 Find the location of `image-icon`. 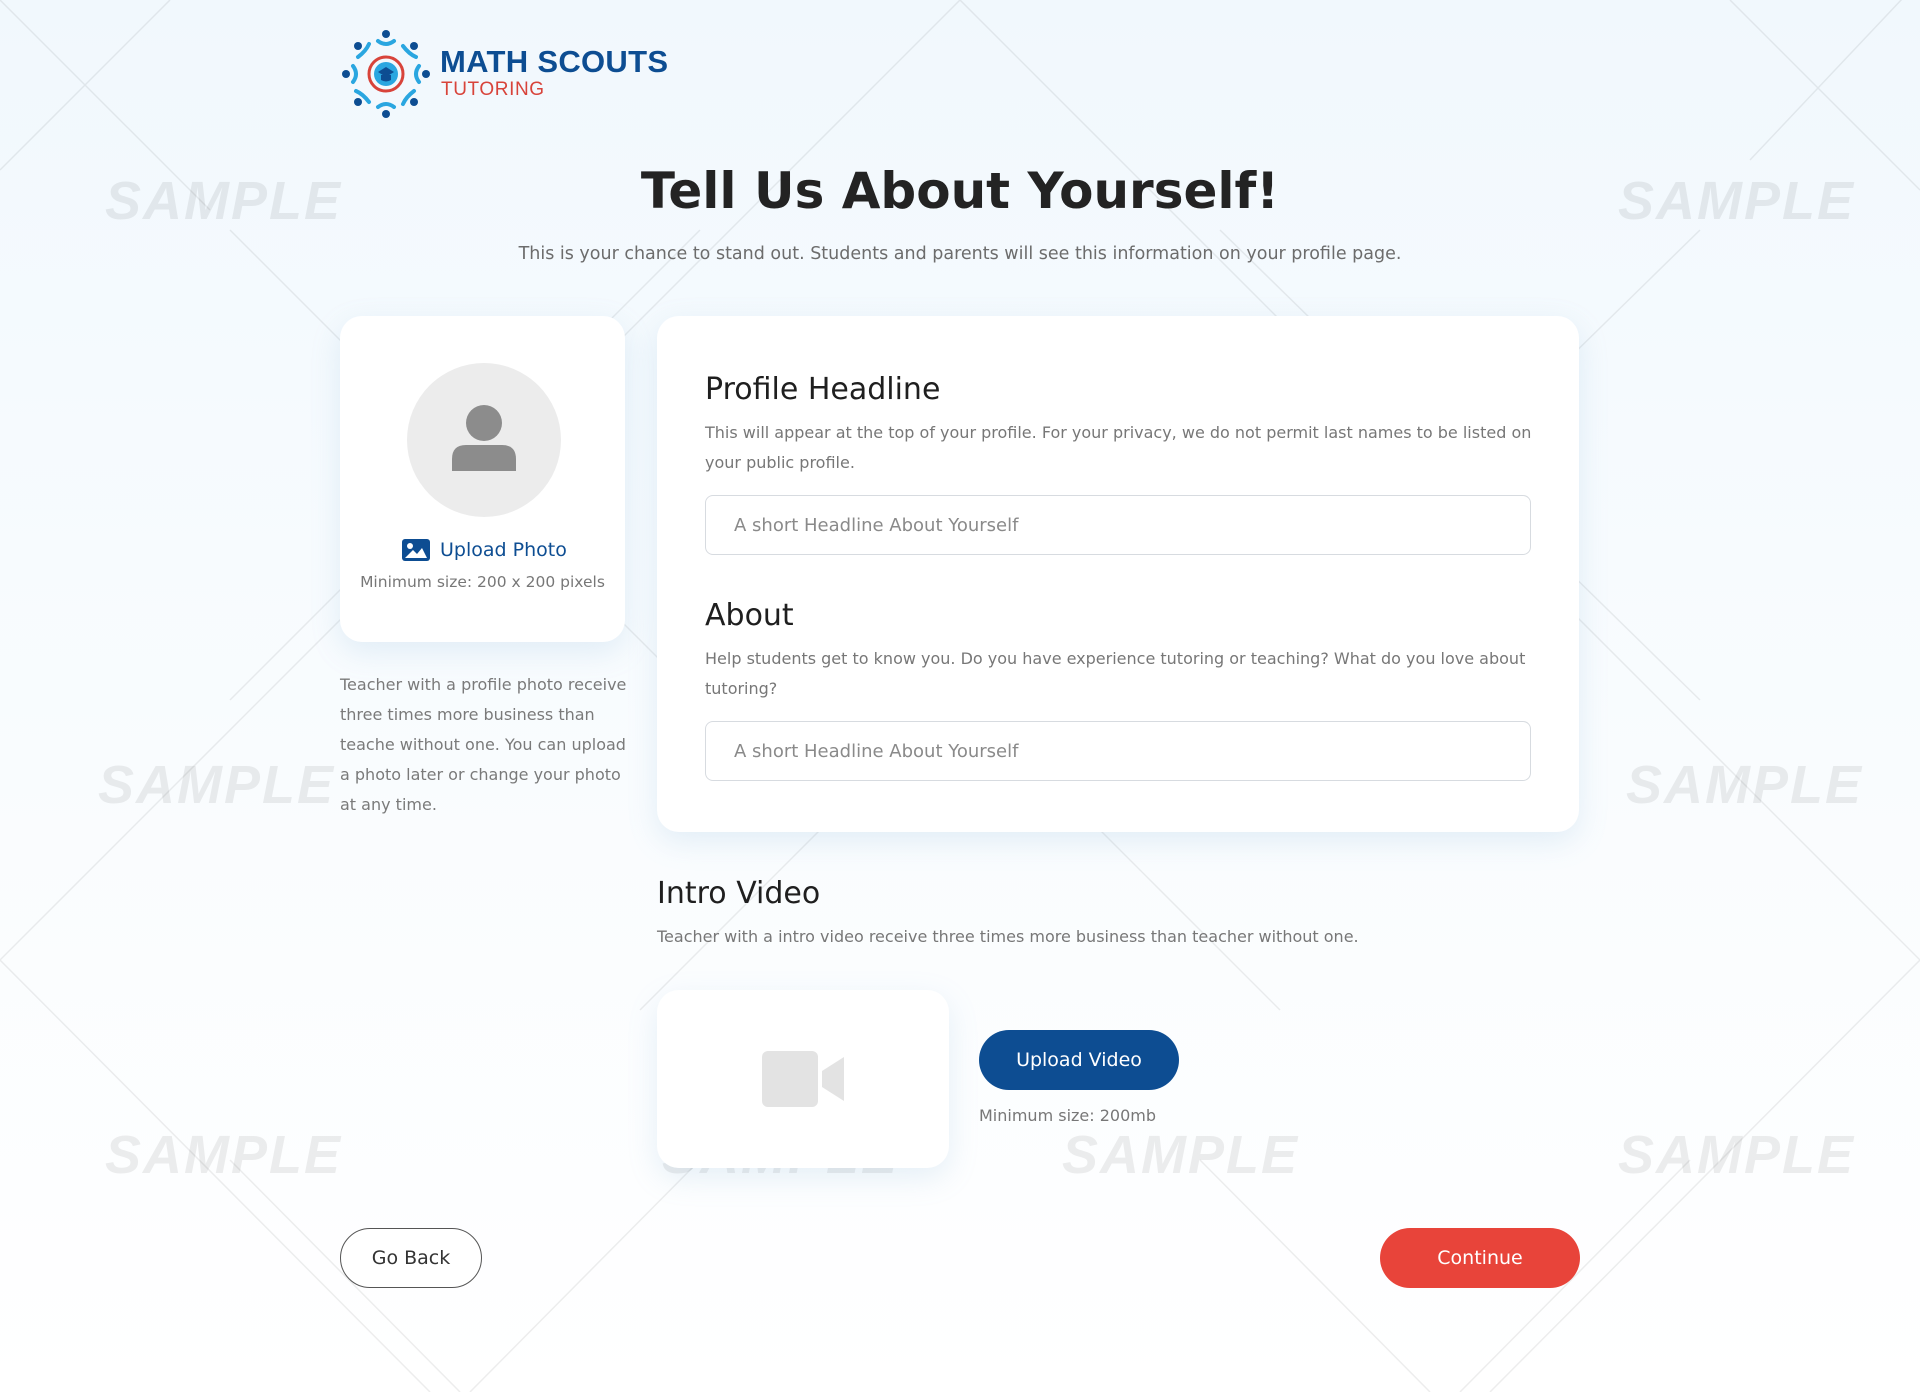

image-icon is located at coordinates (416, 550).